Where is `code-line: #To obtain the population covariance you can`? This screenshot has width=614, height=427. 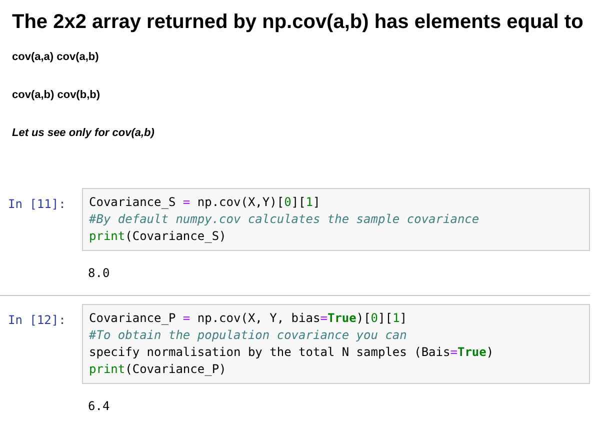 code-line: #To obtain the population covariance you can is located at coordinates (248, 335).